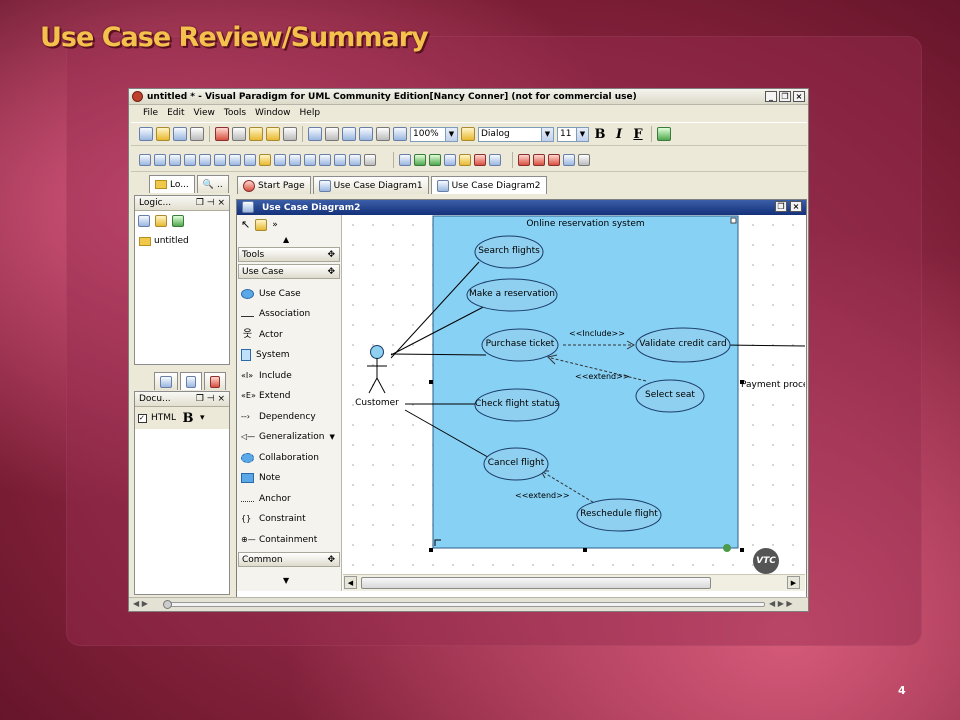 This screenshot has width=960, height=720. What do you see at coordinates (280, 159) in the screenshot?
I see `object-diagram-icon` at bounding box center [280, 159].